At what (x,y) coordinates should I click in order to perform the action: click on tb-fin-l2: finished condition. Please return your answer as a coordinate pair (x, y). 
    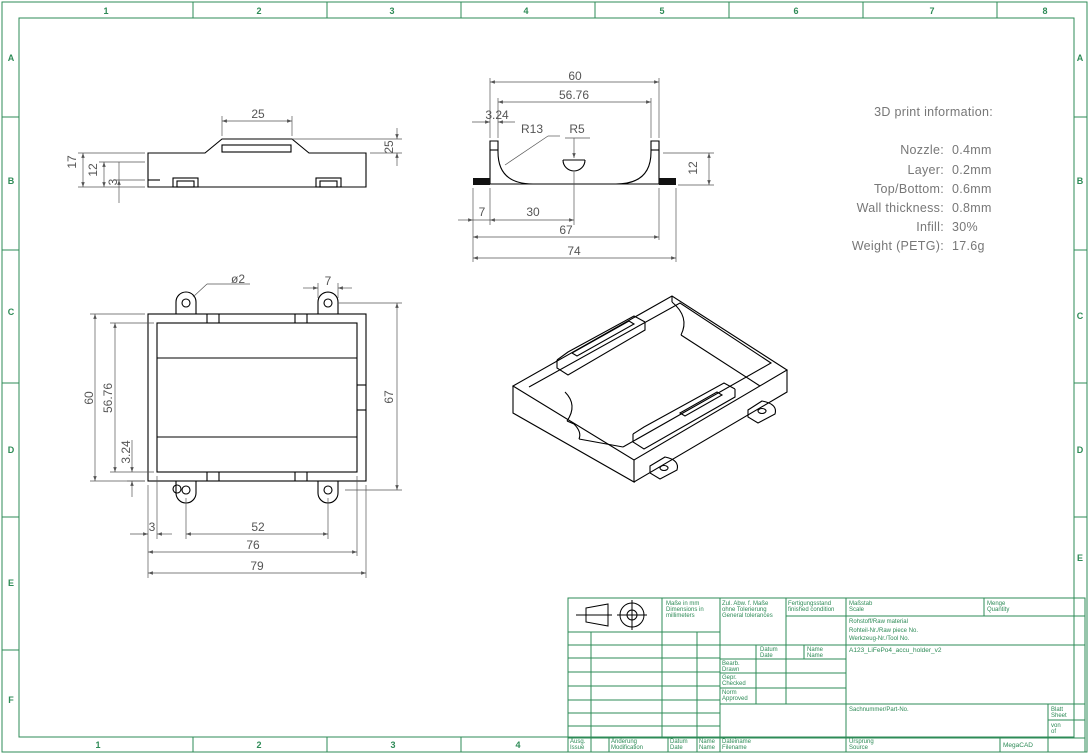
    Looking at the image, I should click on (811, 610).